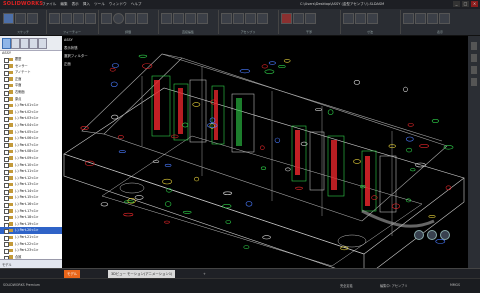 The image size is (480, 293). What do you see at coordinates (142, 274) in the screenshot?
I see `tab-motion-study: 3Dビュー モーション(アニメーション1)` at bounding box center [142, 274].